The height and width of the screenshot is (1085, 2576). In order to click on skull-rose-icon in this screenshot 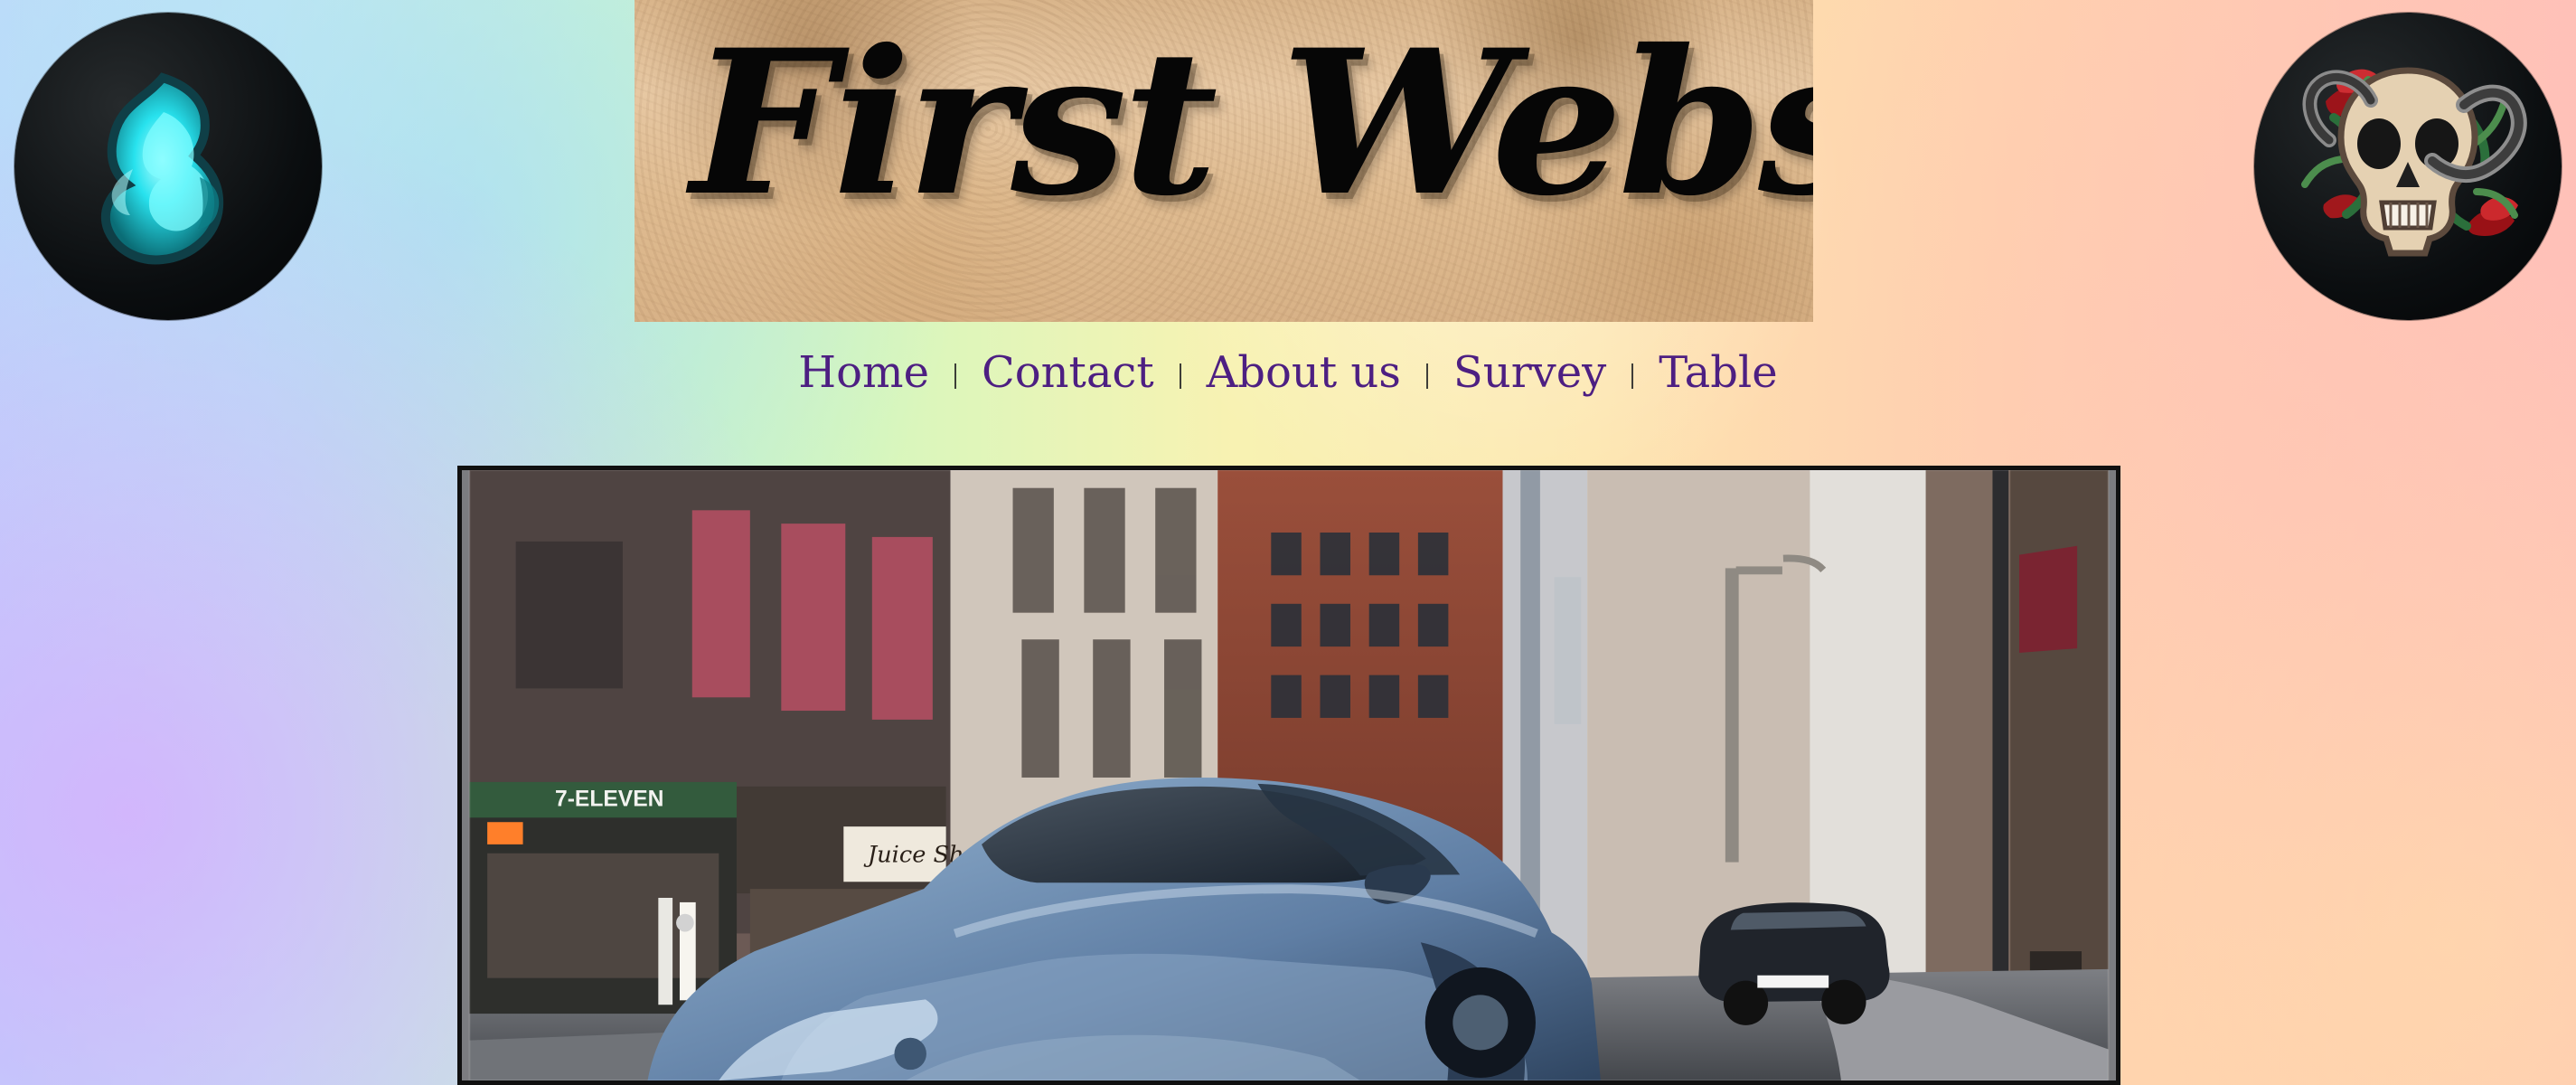, I will do `click(2414, 162)`.